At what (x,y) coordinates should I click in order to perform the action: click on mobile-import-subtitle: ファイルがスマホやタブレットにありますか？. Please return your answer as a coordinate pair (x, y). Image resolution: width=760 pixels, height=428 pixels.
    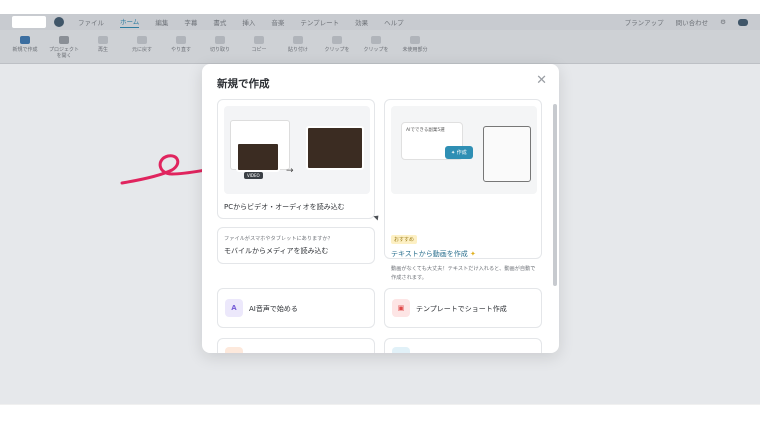
    Looking at the image, I should click on (278, 239).